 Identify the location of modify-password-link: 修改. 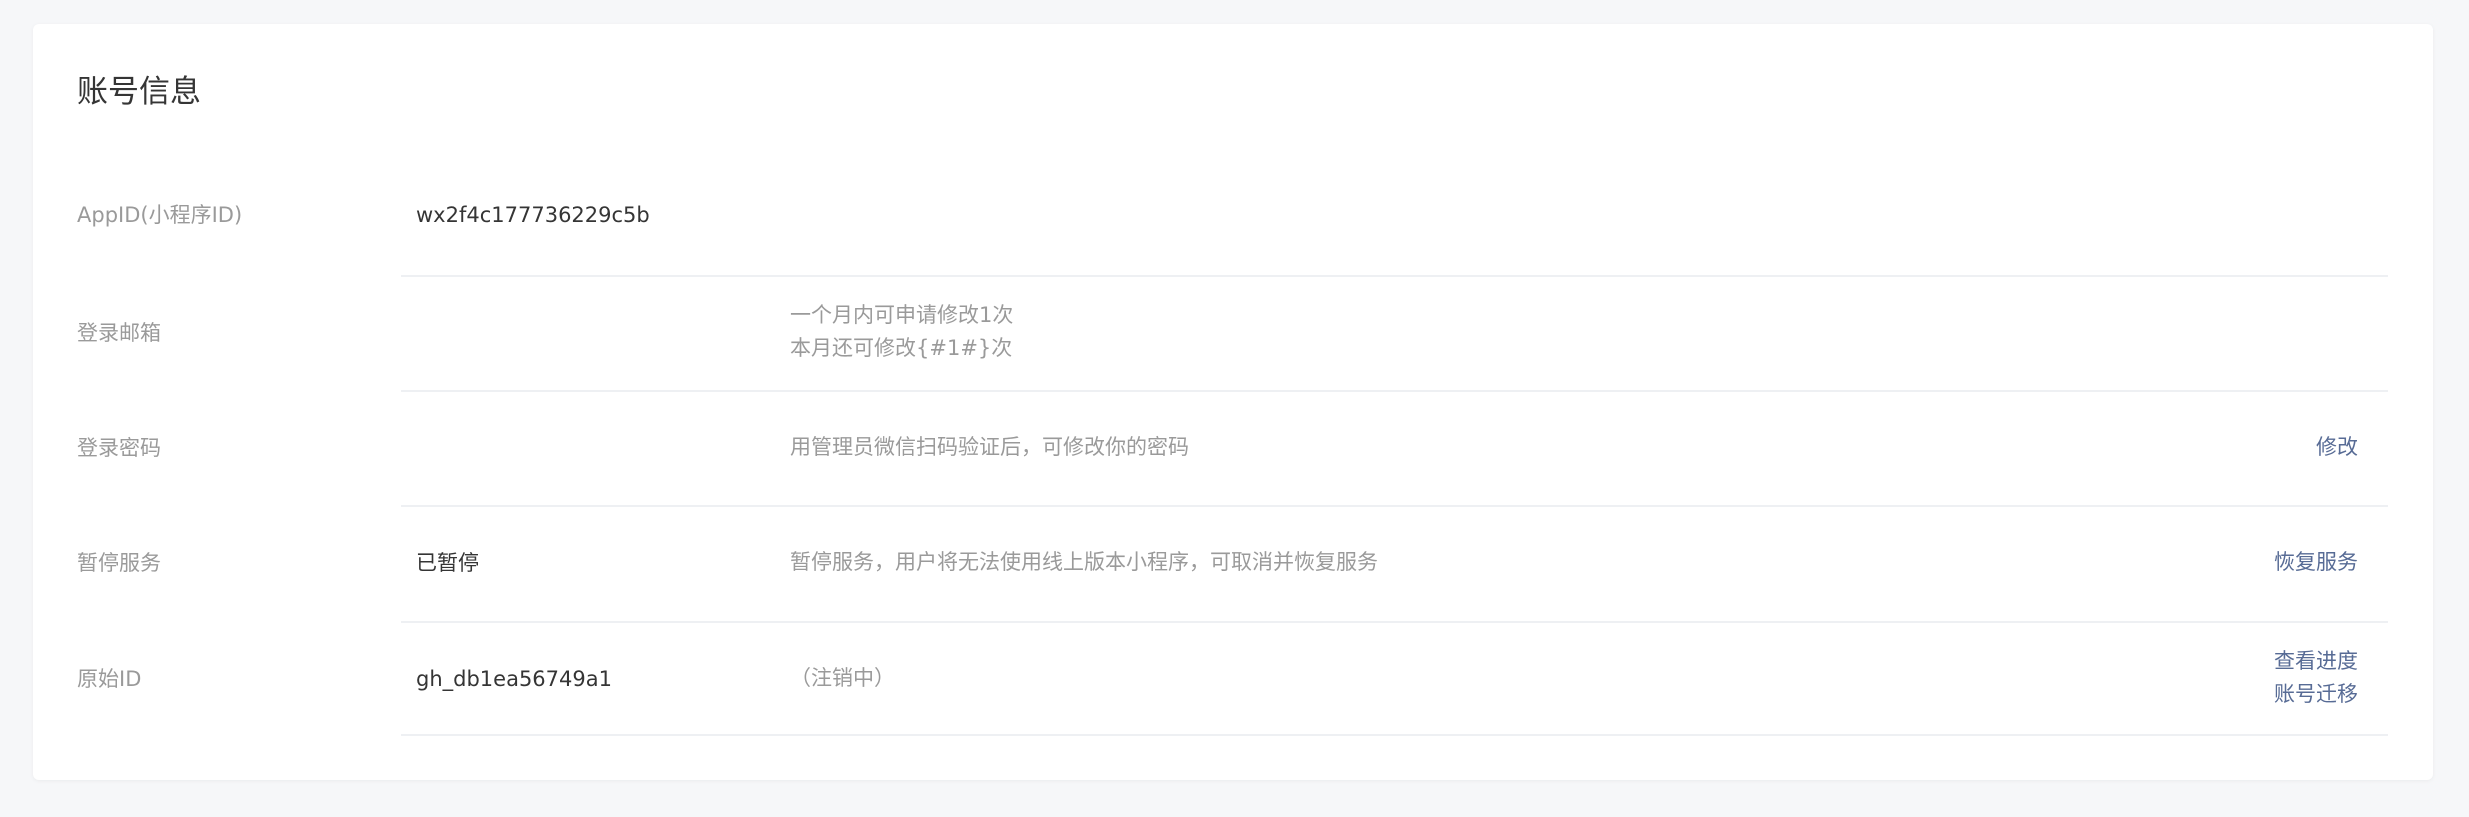
(2337, 447).